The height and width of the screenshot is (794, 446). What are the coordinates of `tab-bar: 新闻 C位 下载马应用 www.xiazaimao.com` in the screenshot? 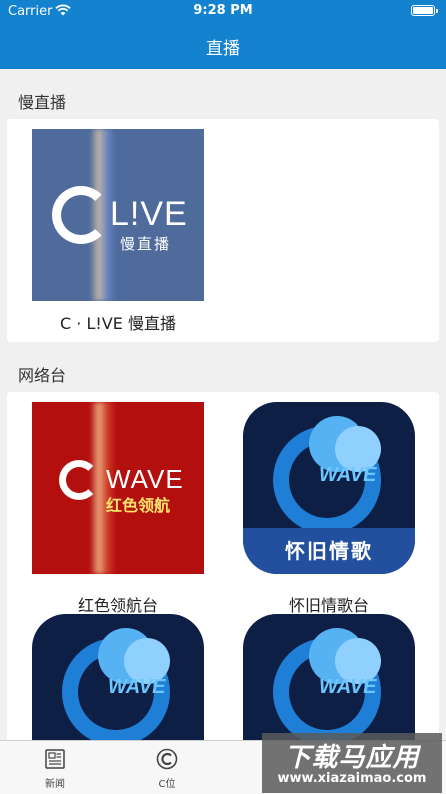 It's located at (223, 763).